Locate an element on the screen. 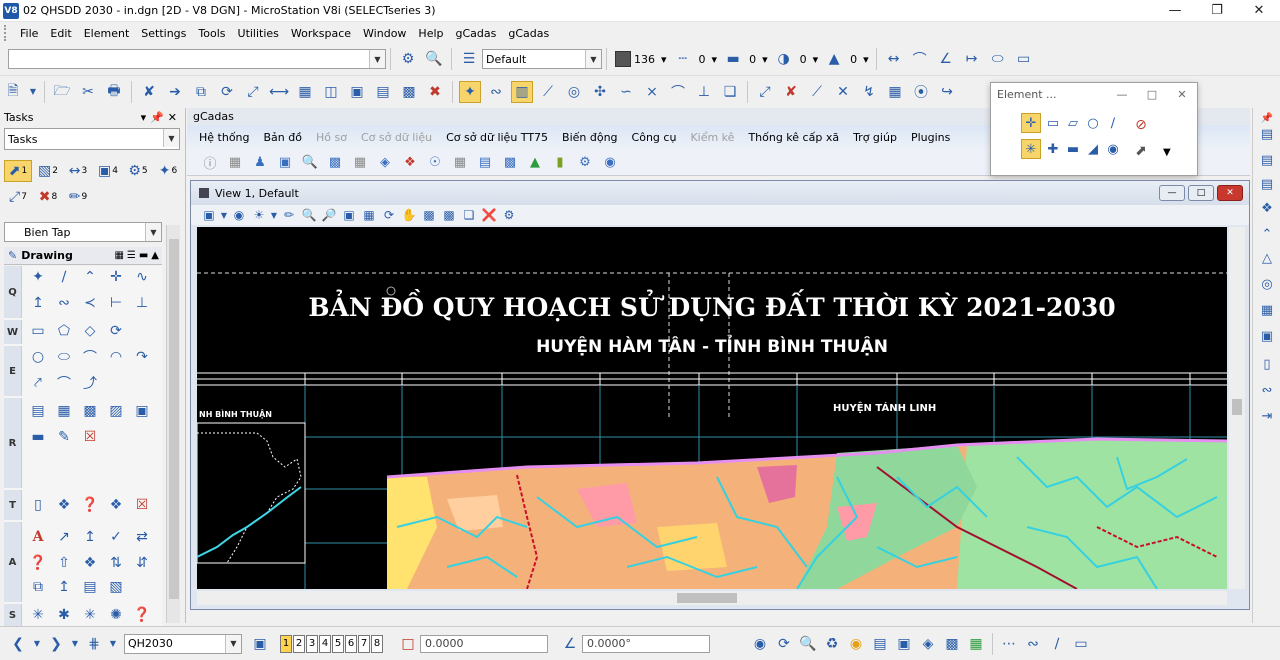 This screenshot has width=1280, height=660. circle-icon: ◎ is located at coordinates (574, 92).